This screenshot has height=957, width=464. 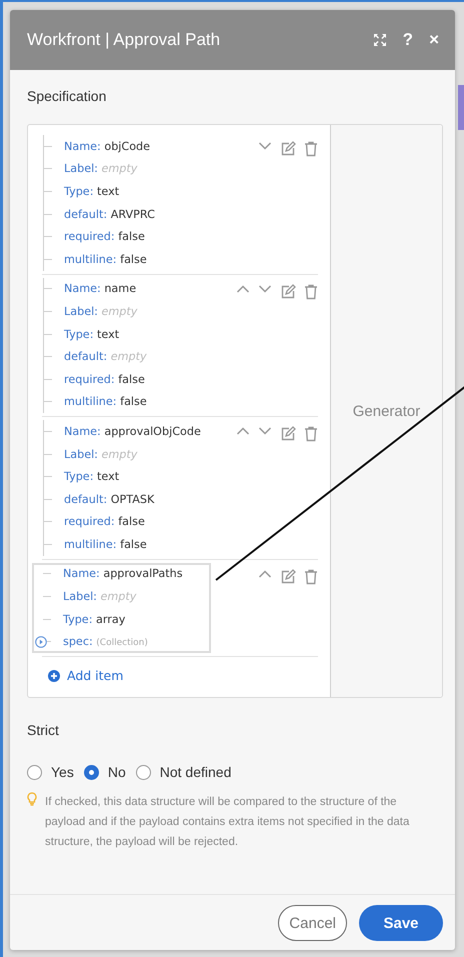 What do you see at coordinates (123, 40) in the screenshot?
I see `window-title: Workfront | Approval Path` at bounding box center [123, 40].